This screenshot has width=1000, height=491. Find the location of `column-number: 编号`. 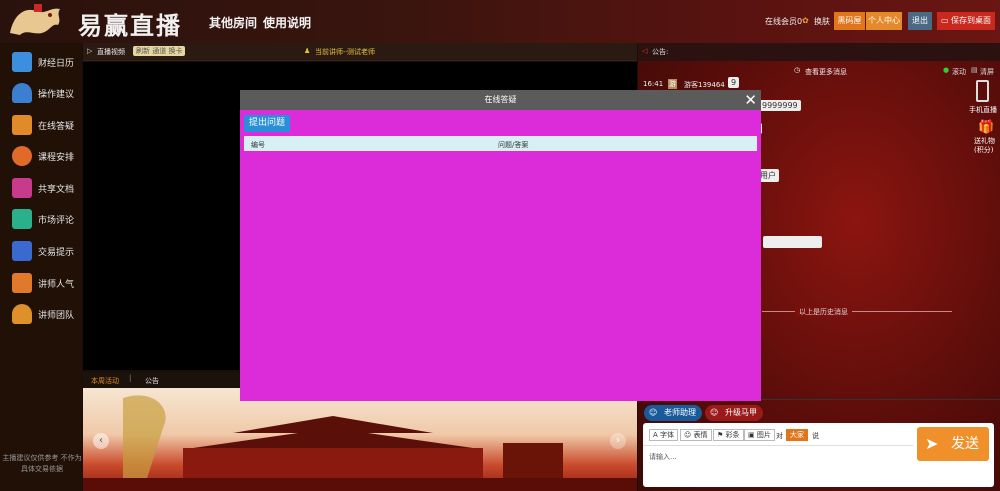

column-number: 编号 is located at coordinates (258, 145).